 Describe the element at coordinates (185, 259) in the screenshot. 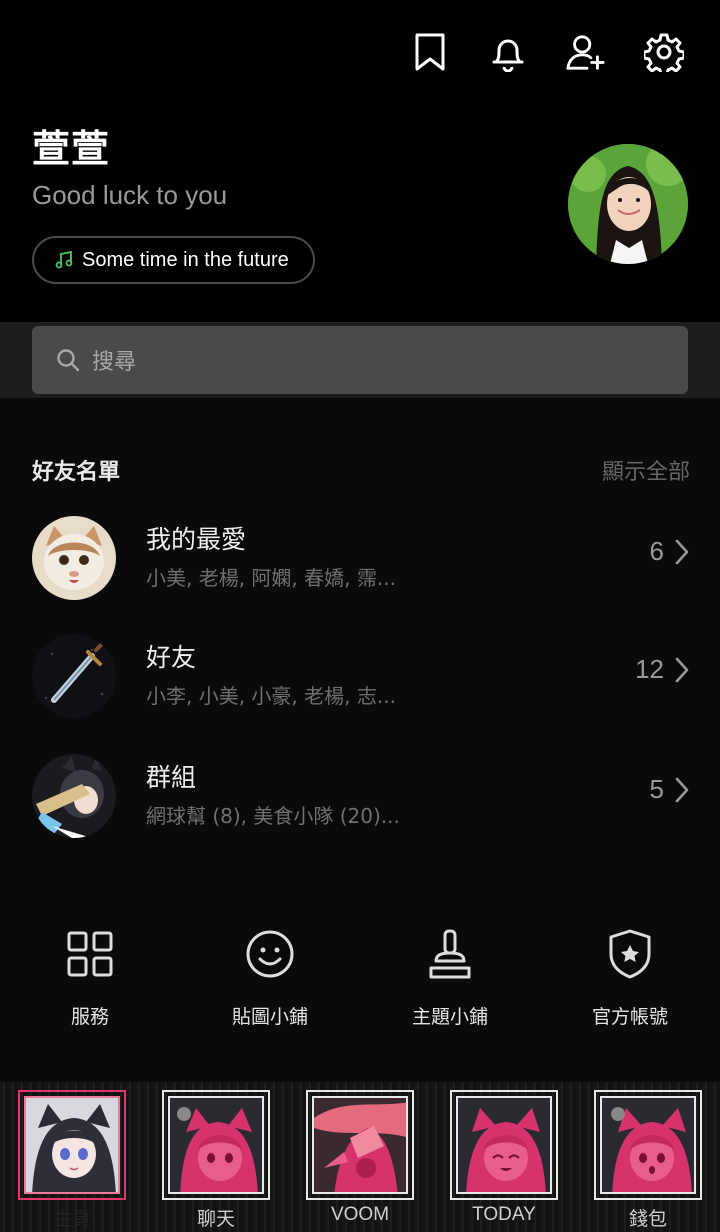

I see `music-title: Some time in the future` at that location.